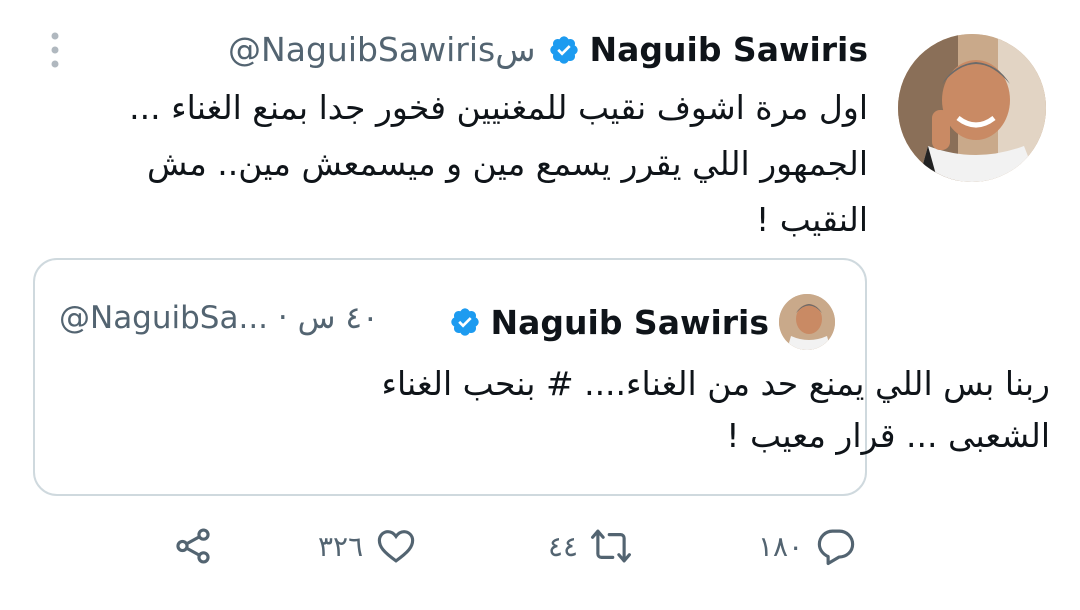 Image resolution: width=1080 pixels, height=610 pixels. Describe the element at coordinates (341, 546) in the screenshot. I see `like-count: ٣٢٦` at that location.